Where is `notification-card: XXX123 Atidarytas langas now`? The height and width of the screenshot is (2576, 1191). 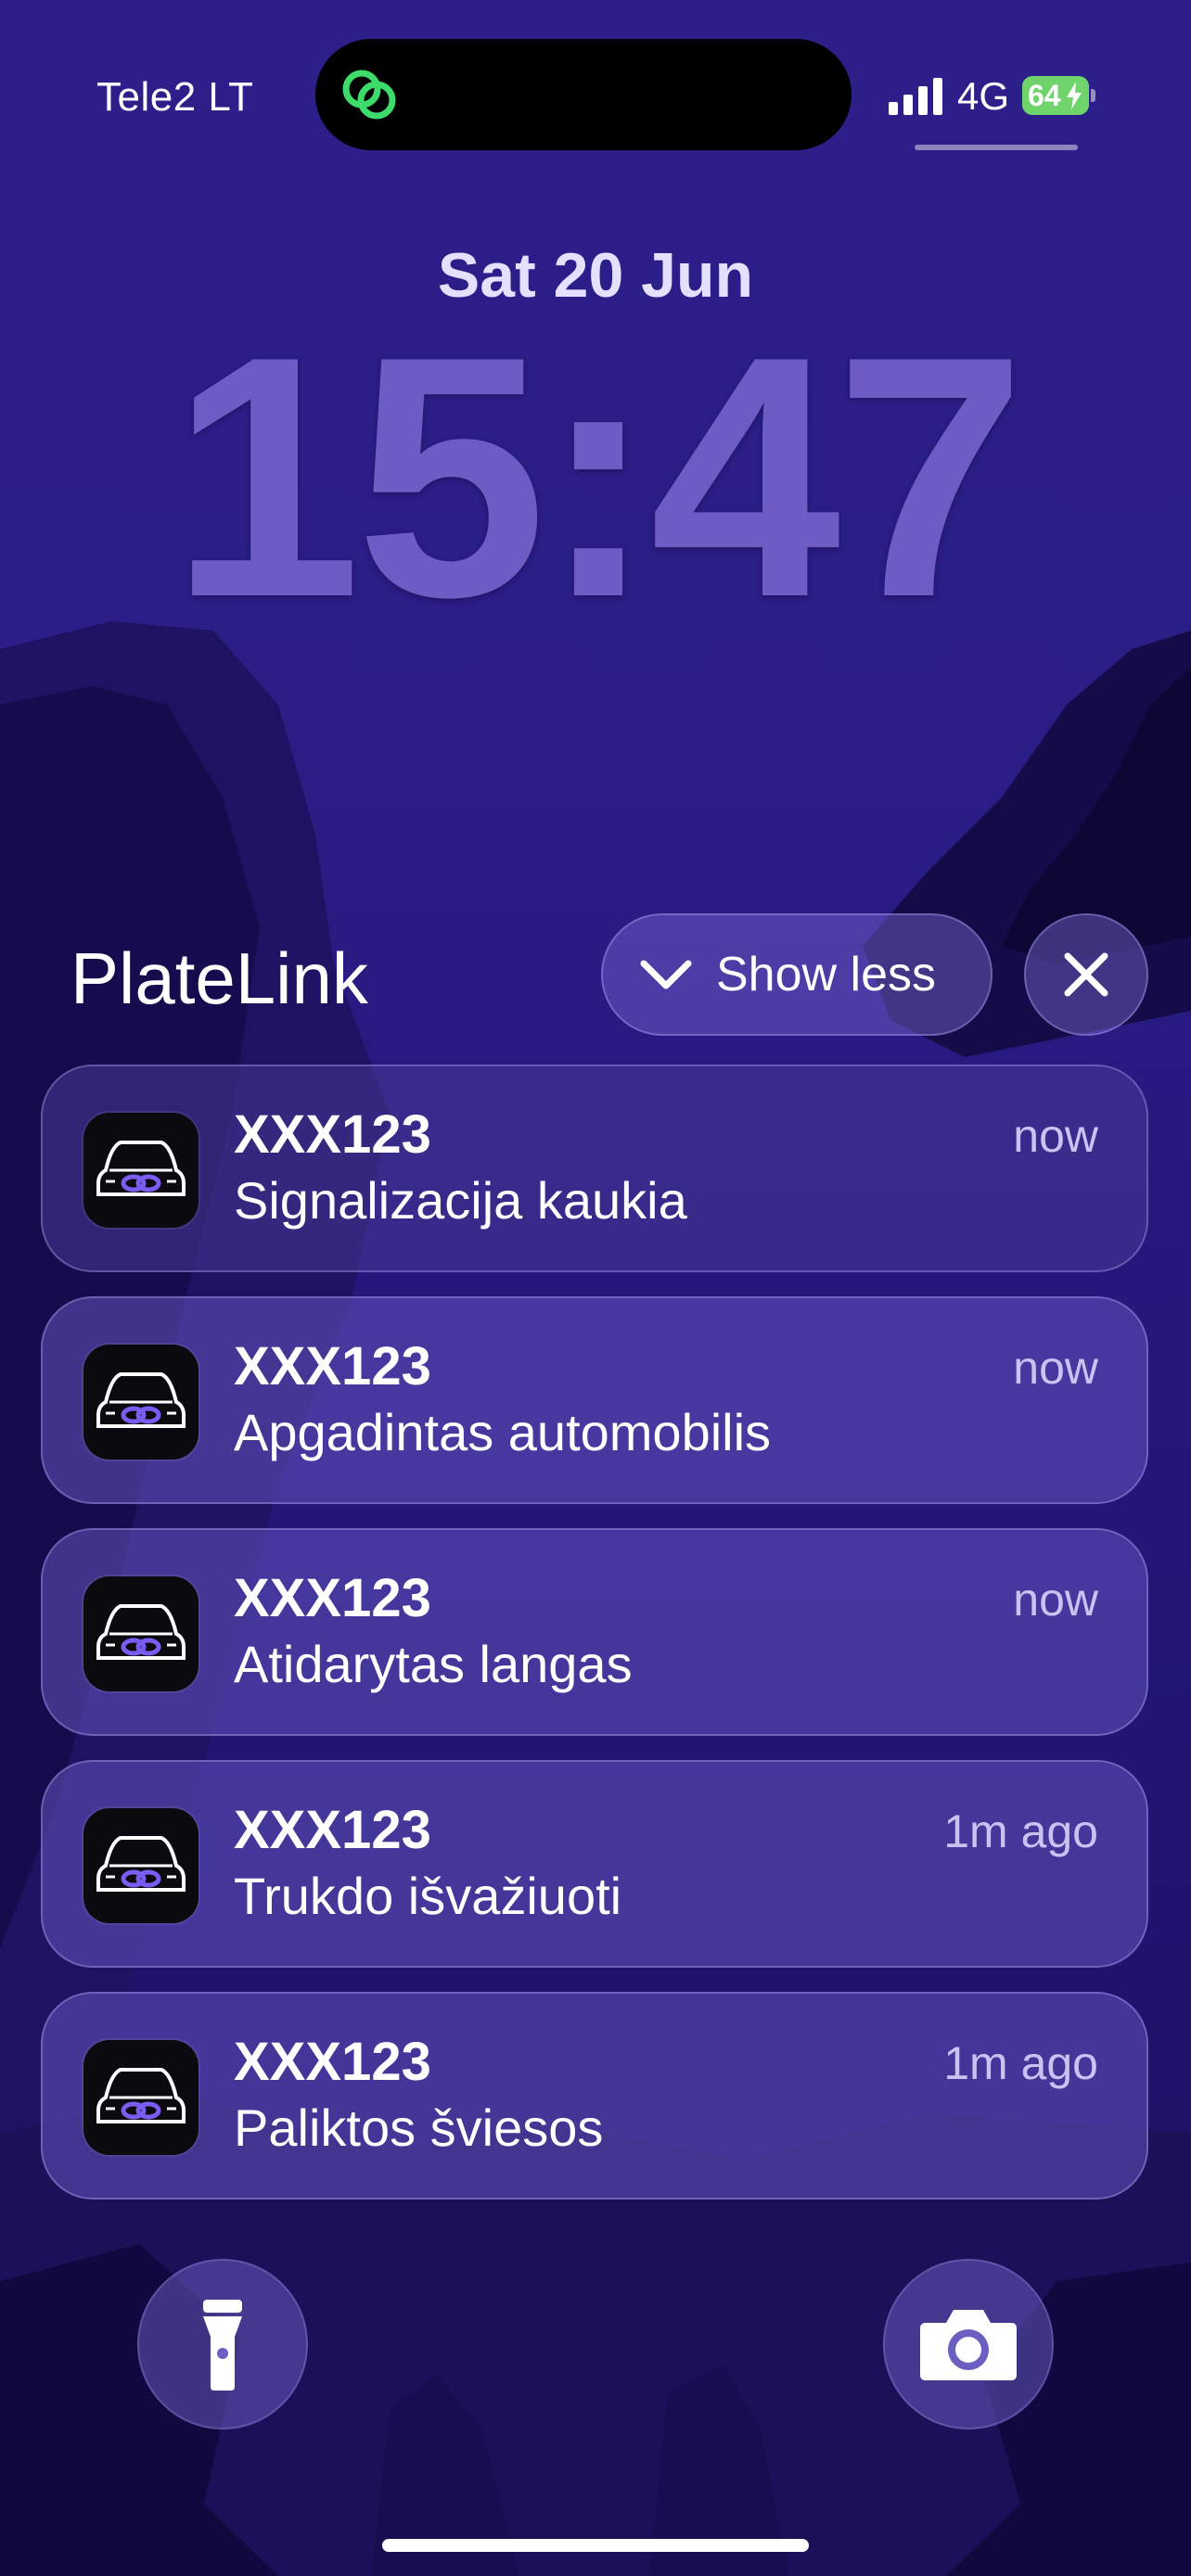 notification-card: XXX123 Atidarytas langas now is located at coordinates (594, 1632).